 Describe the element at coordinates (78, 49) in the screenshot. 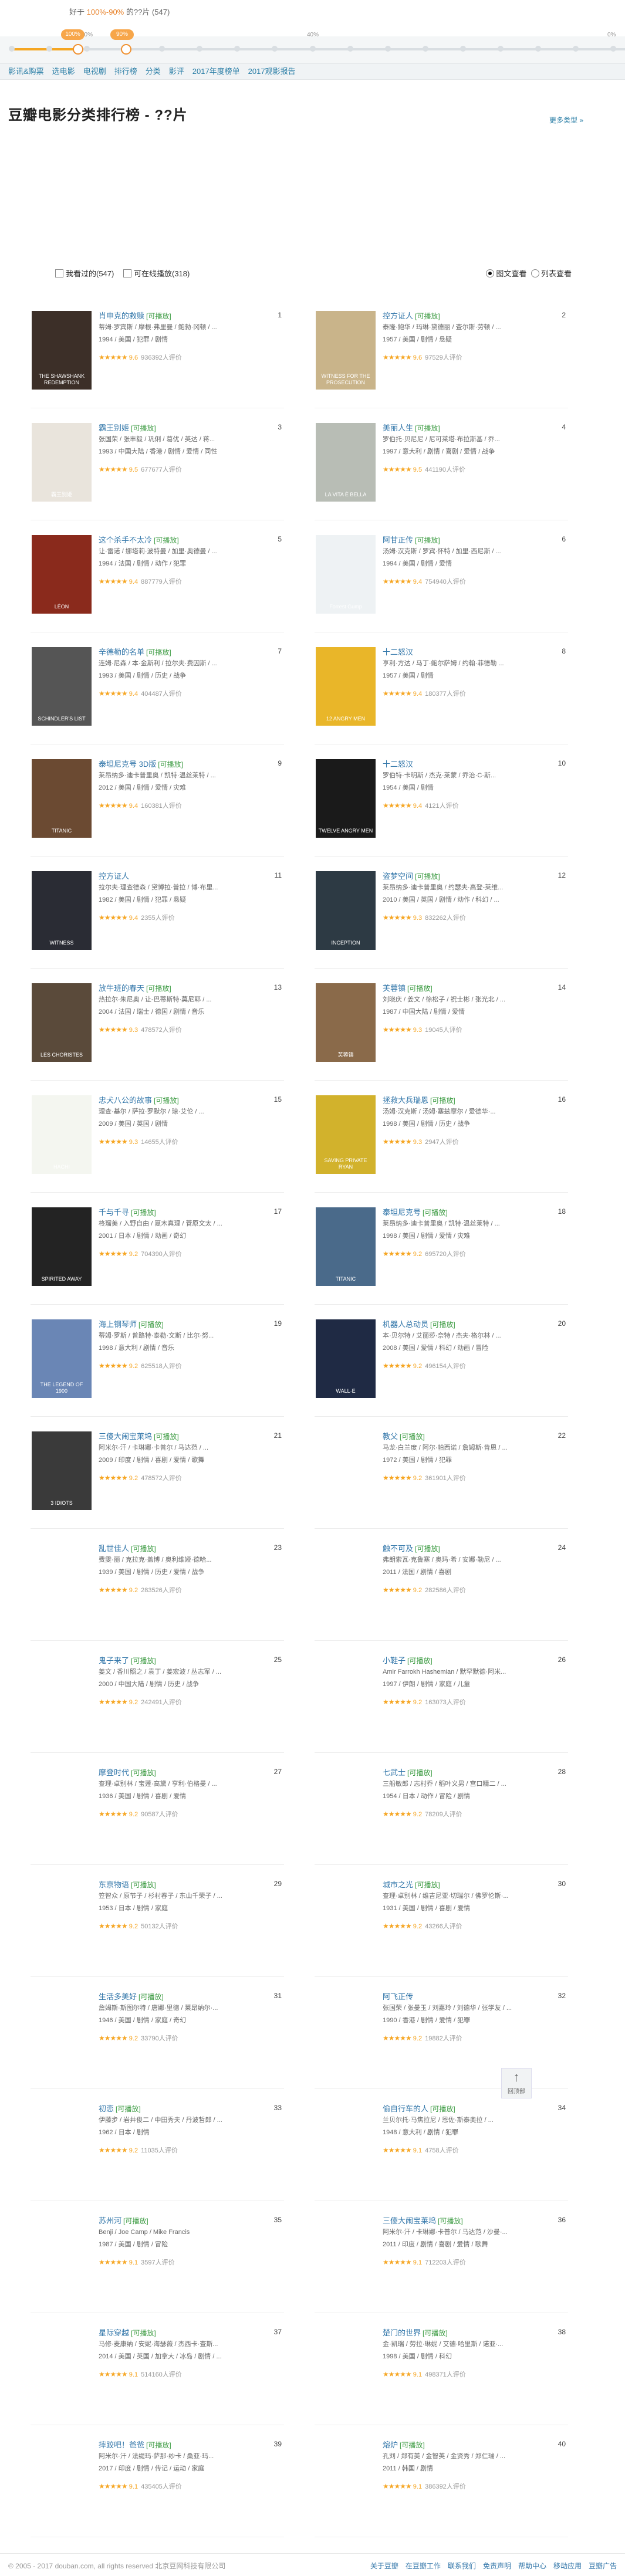

I see `slider-left-handle` at that location.